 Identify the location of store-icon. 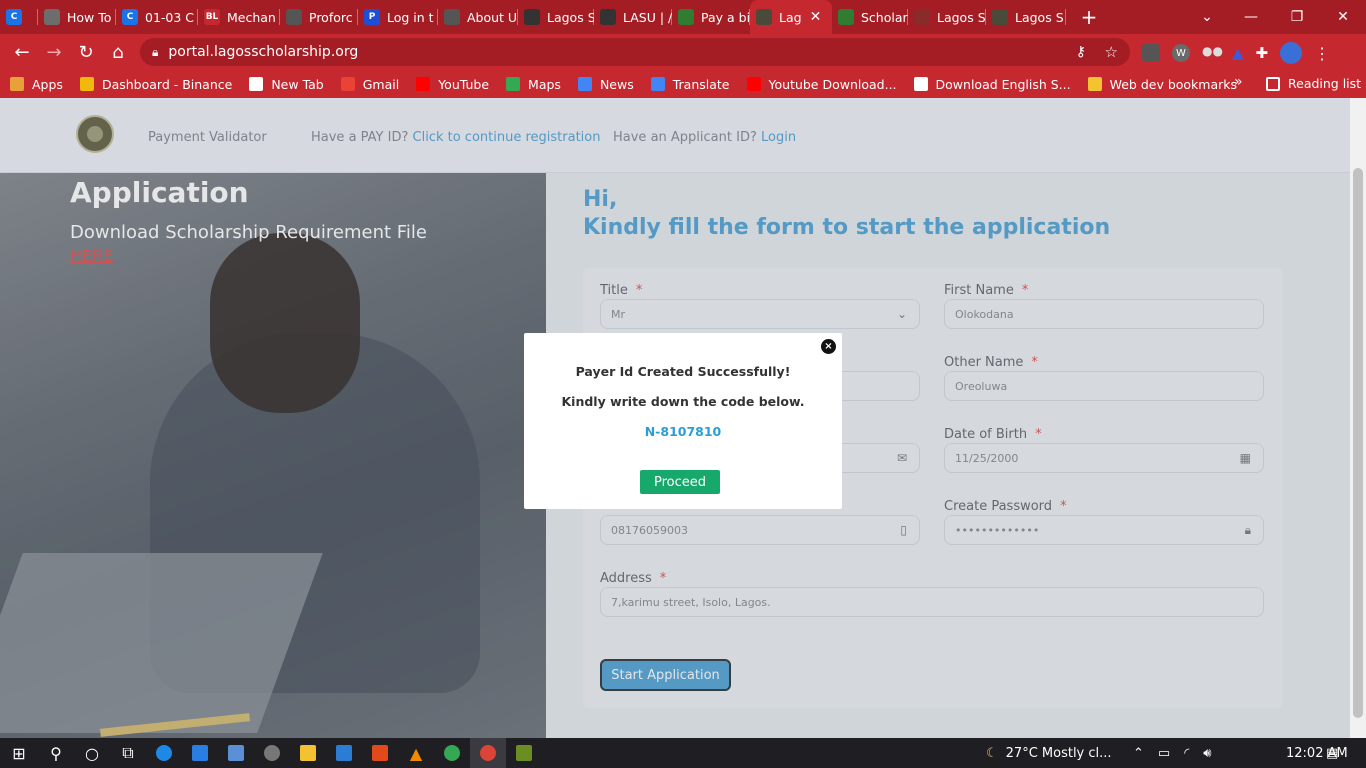
(236, 753).